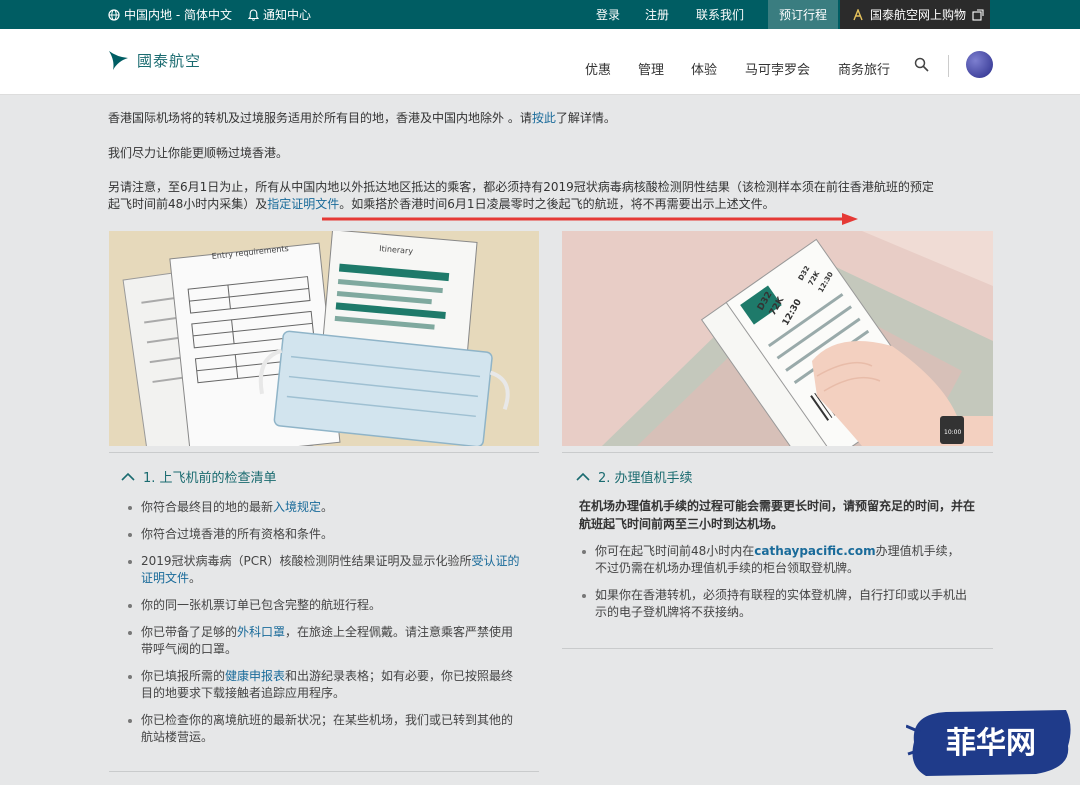  I want to click on list-item: 2019冠状病毒病（PCR）核酸检测阴性结果证明及显示化验所受认证的证明文件。, so click(322, 570).